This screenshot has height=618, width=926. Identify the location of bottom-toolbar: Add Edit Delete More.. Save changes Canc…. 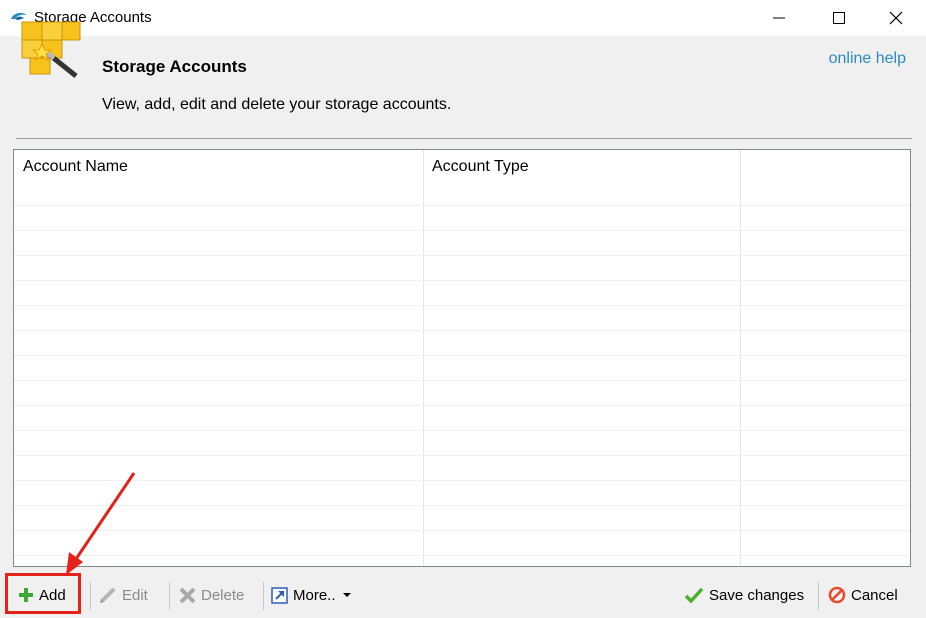
(463, 594).